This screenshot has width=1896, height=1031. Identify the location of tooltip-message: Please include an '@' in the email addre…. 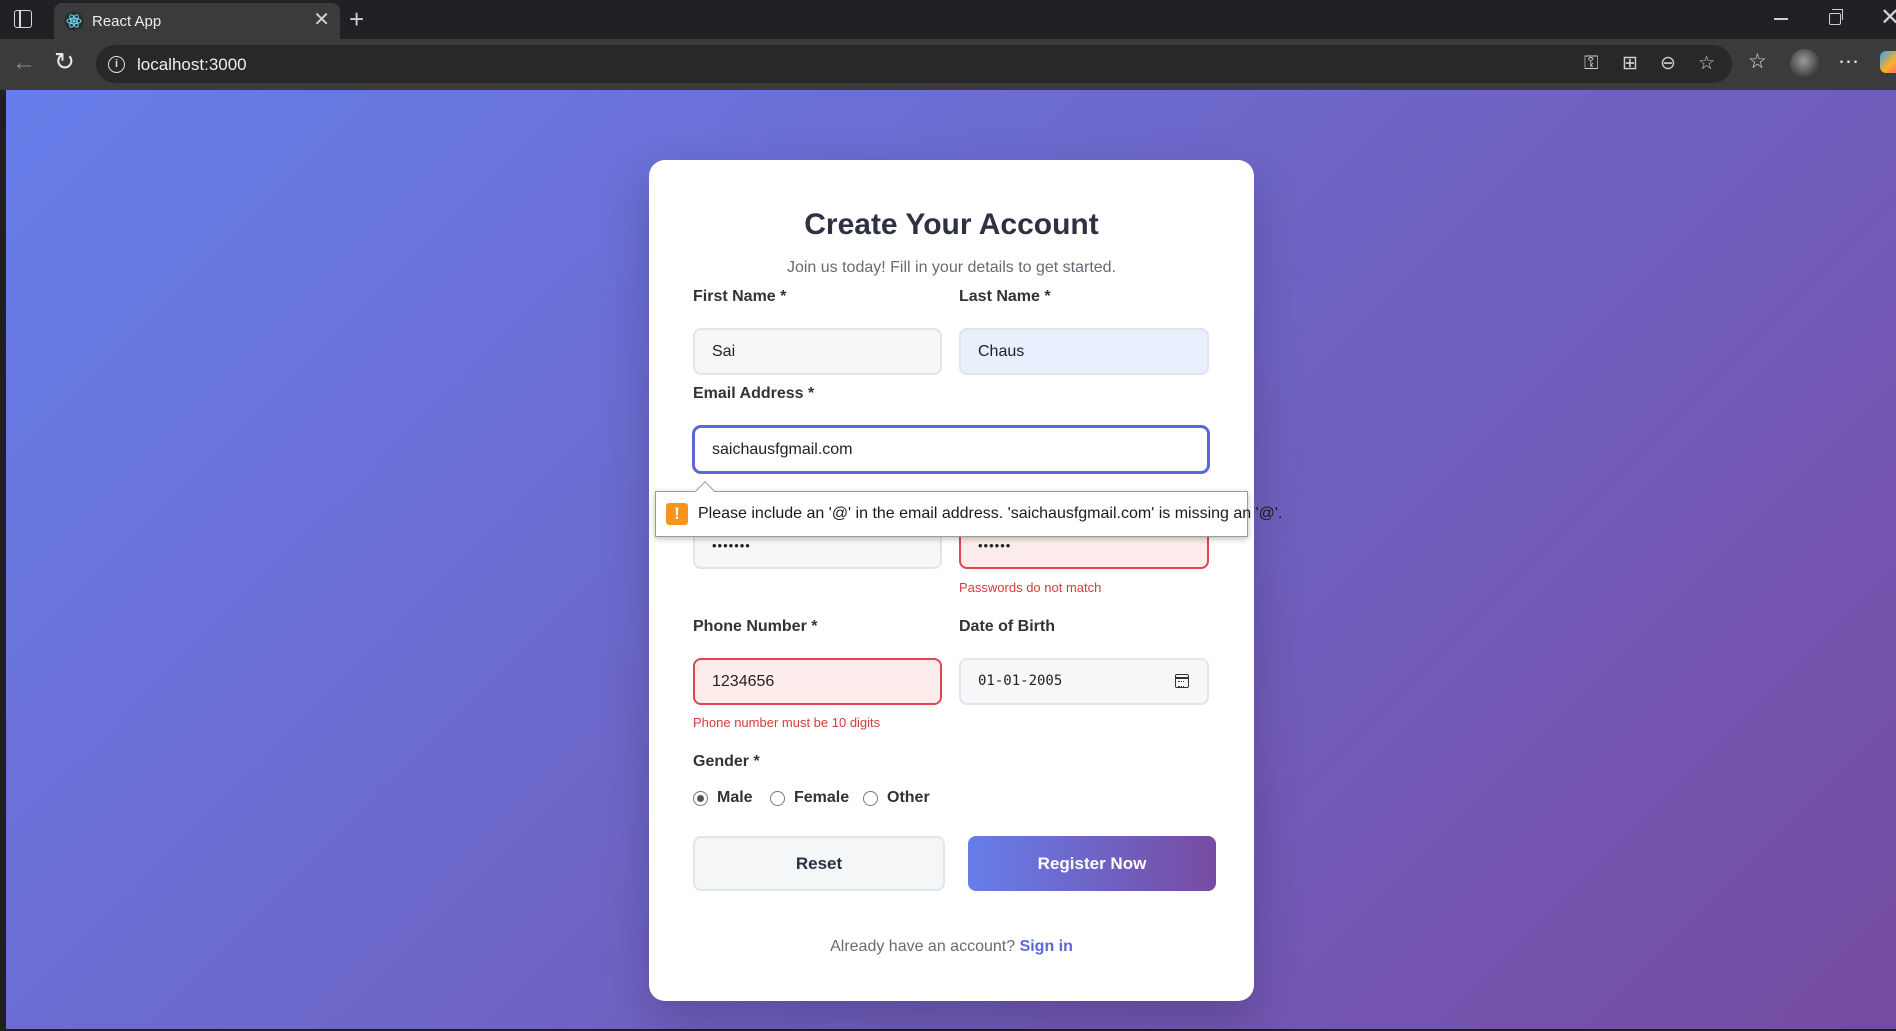
(990, 513).